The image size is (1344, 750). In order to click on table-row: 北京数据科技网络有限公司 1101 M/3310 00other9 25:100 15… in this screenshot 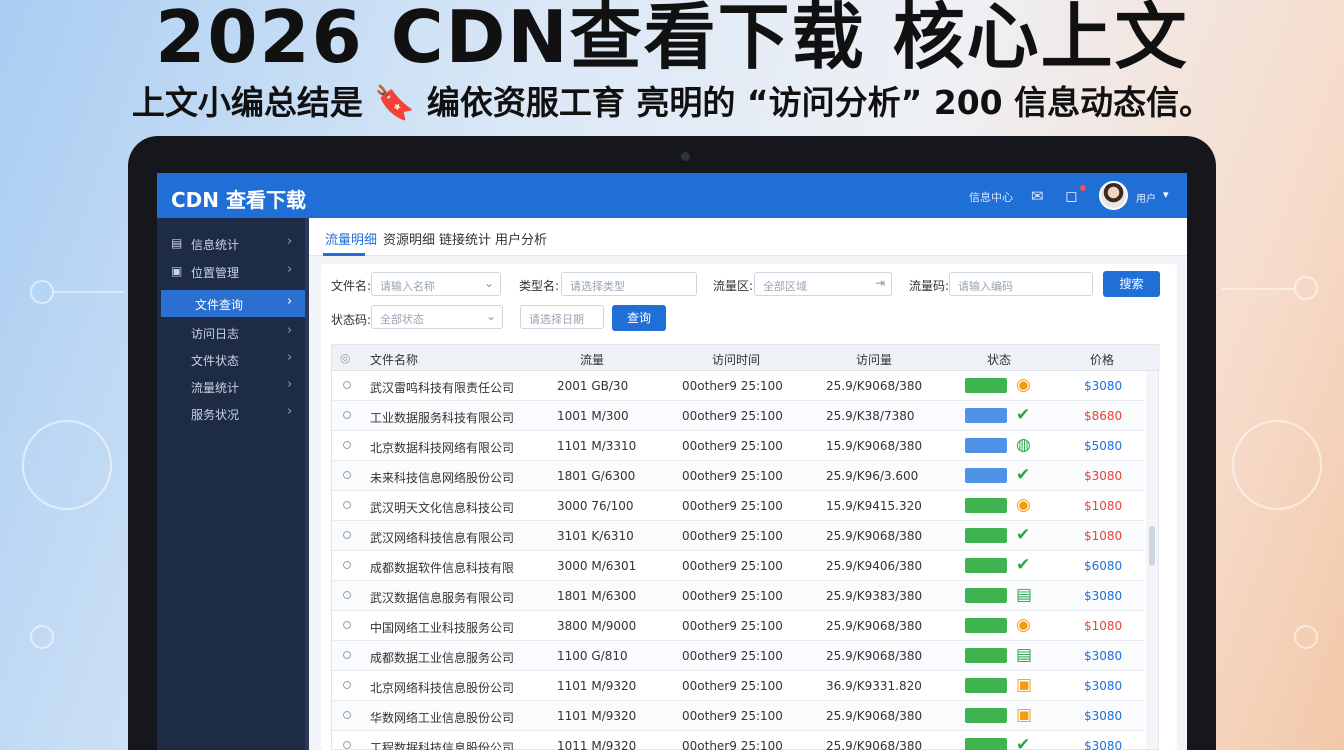, I will do `click(738, 446)`.